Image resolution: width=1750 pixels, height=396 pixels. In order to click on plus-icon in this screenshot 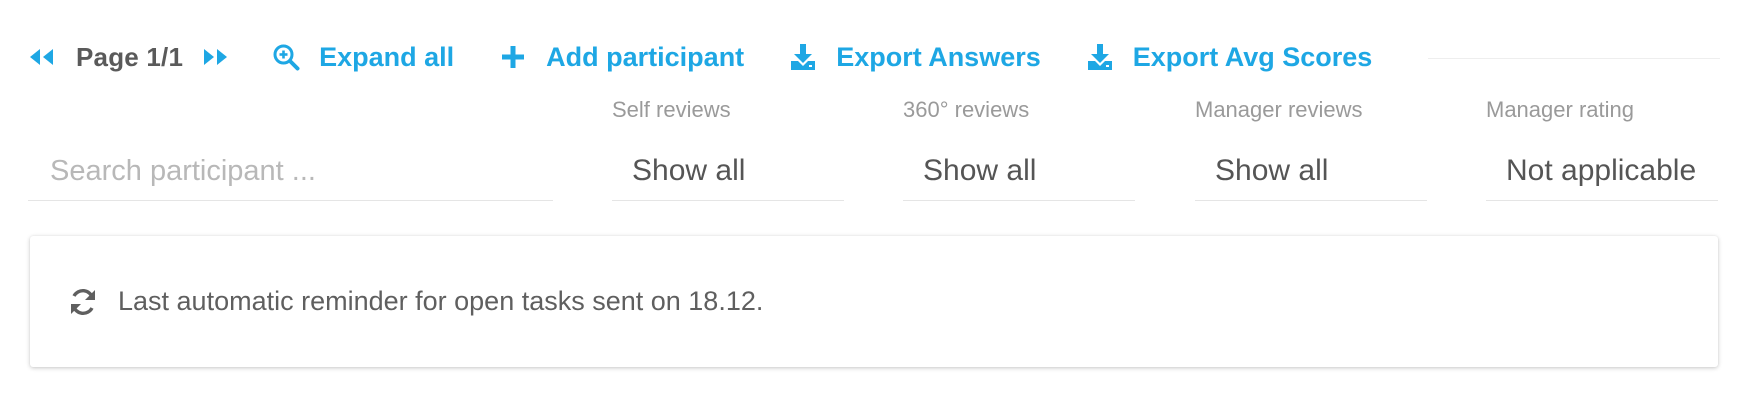, I will do `click(513, 57)`.